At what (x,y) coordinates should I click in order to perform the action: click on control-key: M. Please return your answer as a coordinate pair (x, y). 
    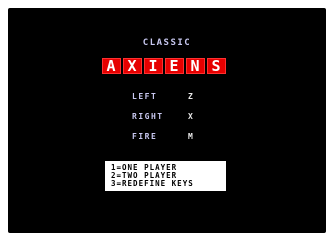
    Looking at the image, I should click on (191, 136).